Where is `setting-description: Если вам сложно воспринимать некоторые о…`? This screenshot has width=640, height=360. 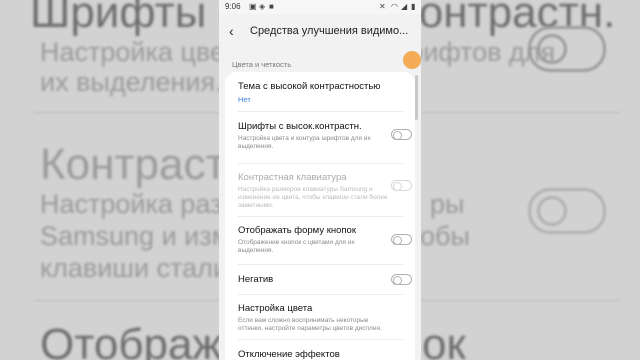
setting-description: Если вам сложно воспринимать некоторые о… is located at coordinates (310, 324).